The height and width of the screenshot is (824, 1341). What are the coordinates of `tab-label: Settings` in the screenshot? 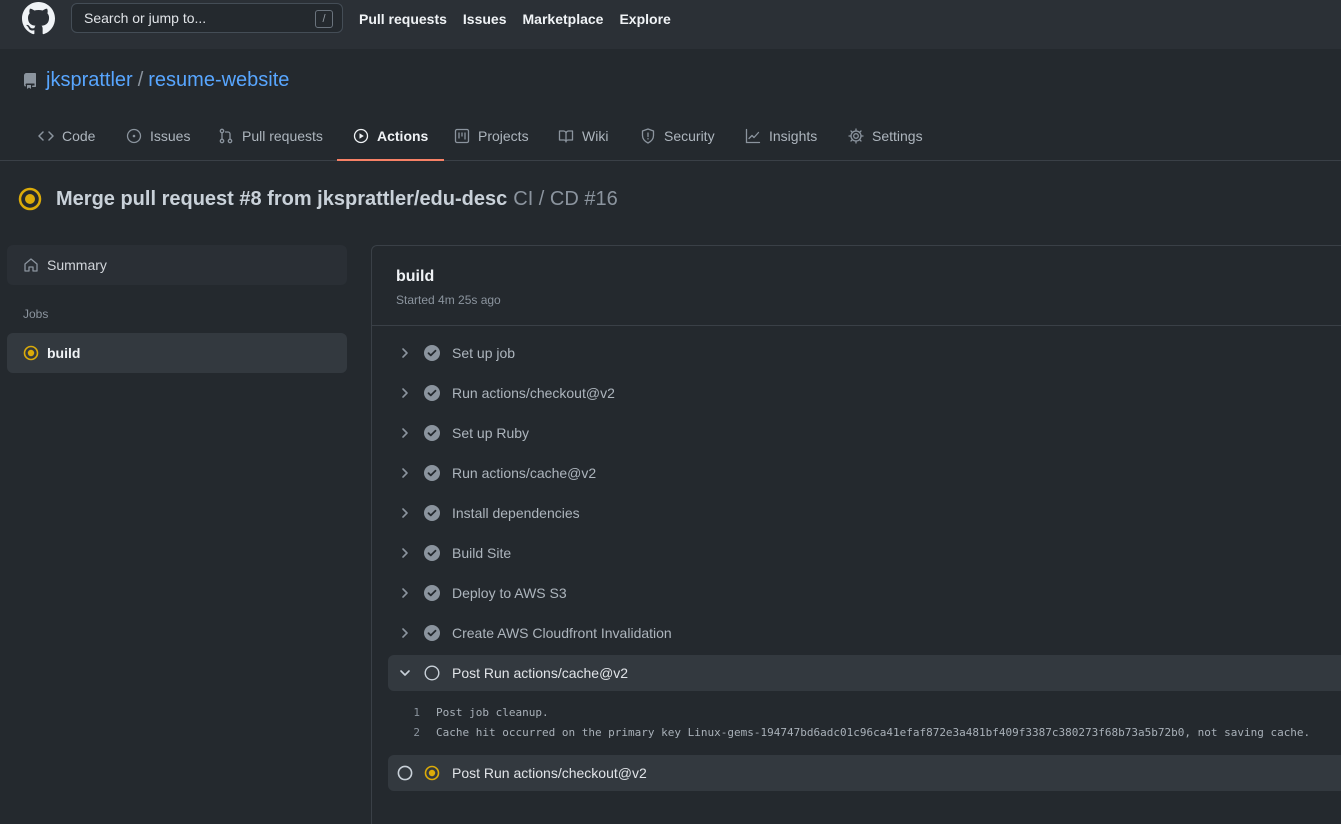 It's located at (897, 136).